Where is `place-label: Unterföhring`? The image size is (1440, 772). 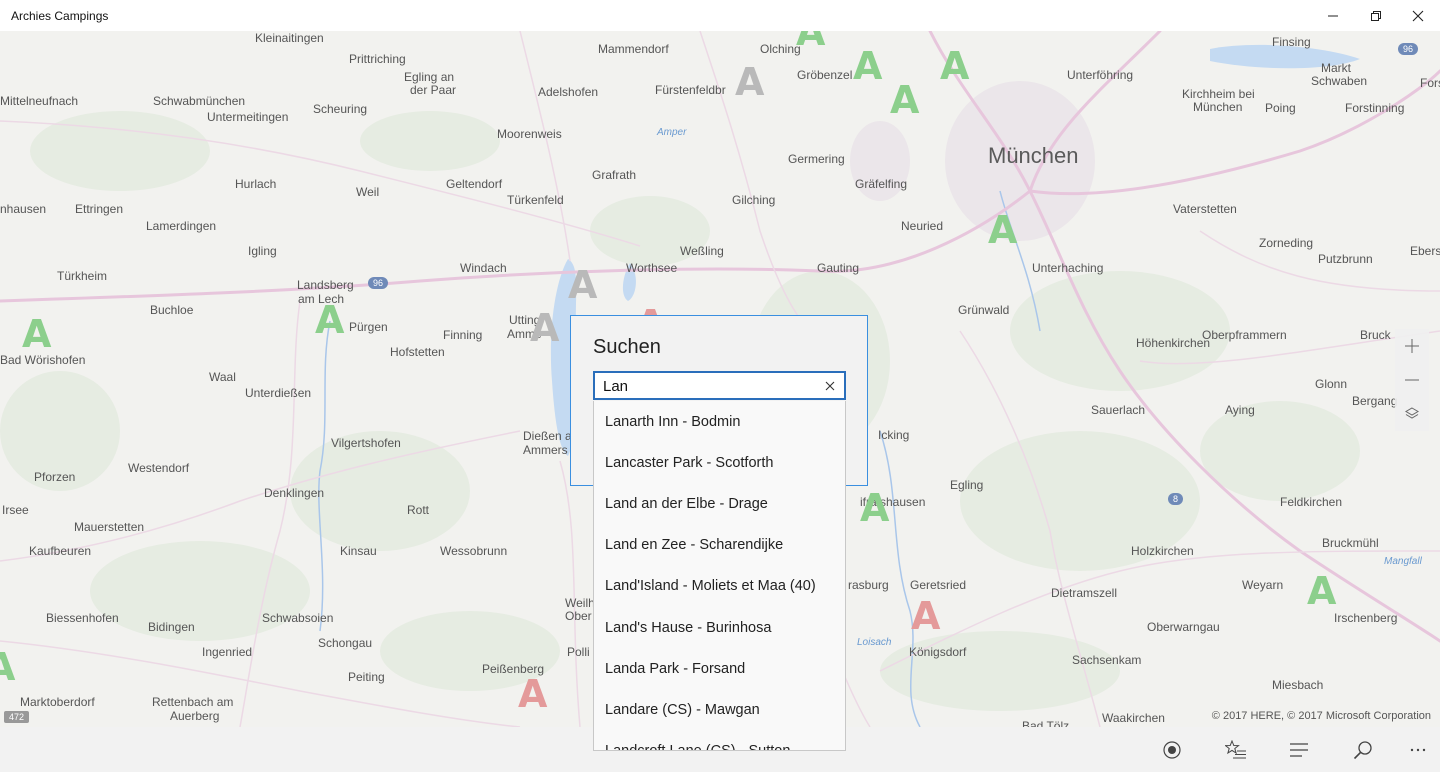 place-label: Unterföhring is located at coordinates (1100, 75).